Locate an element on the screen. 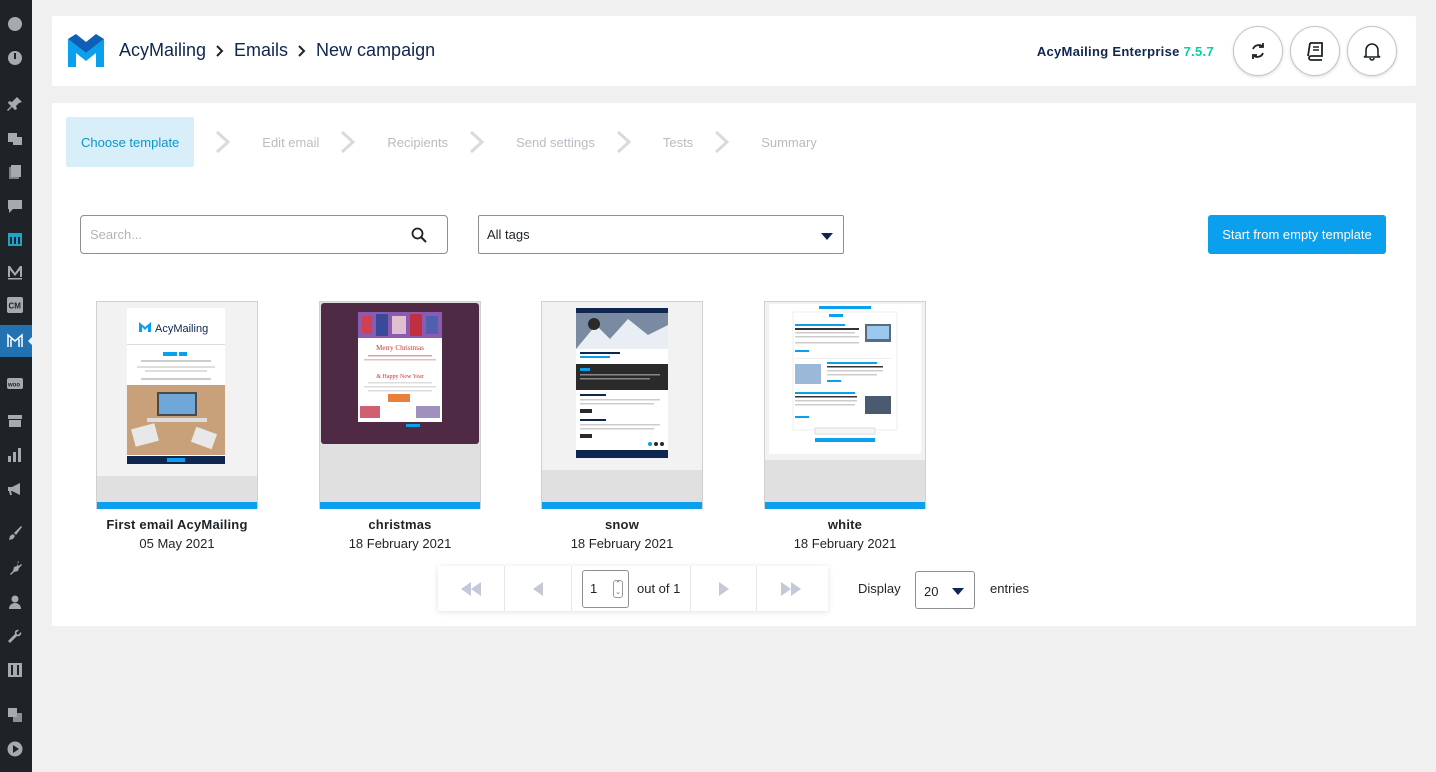  m-letter-icon is located at coordinates (15, 272).